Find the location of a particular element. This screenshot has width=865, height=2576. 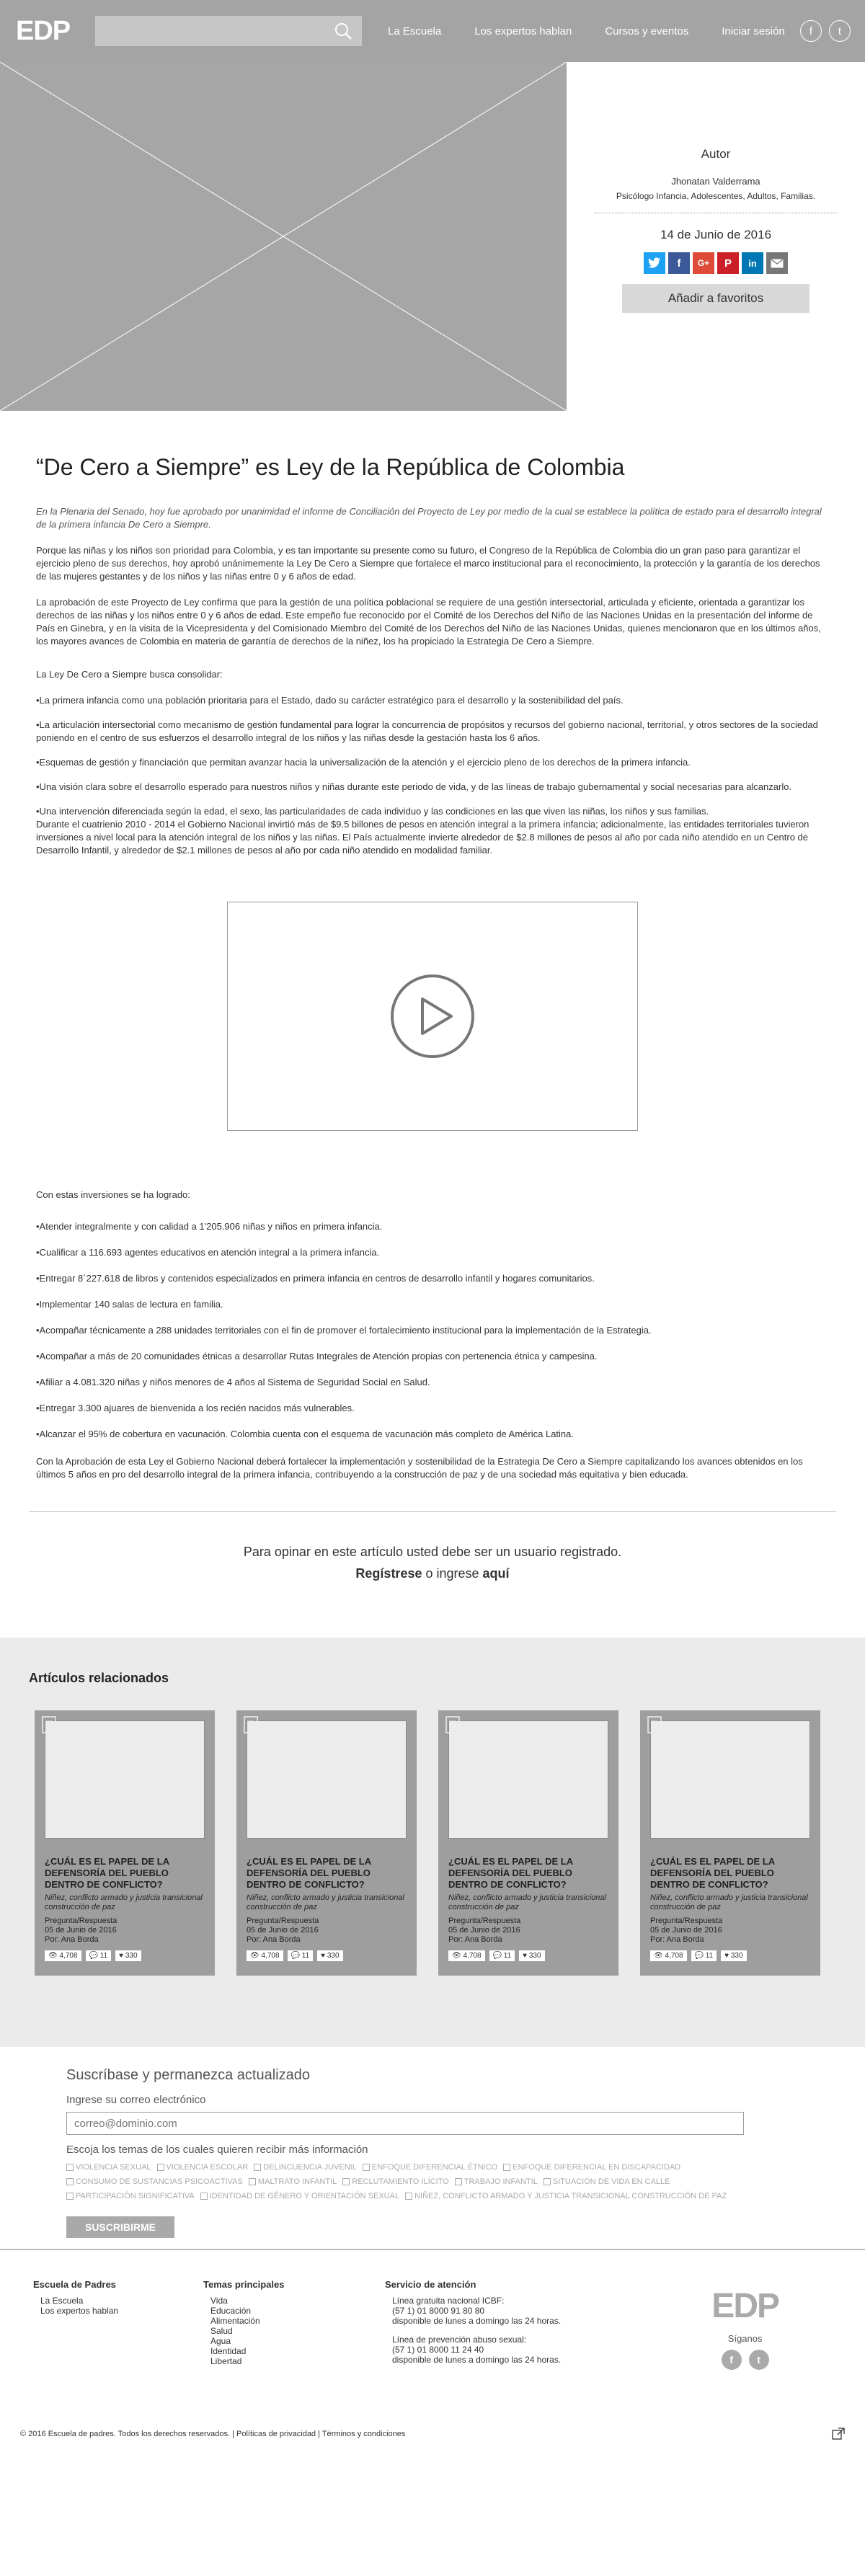

share-bar: f G+ P in is located at coordinates (716, 263).